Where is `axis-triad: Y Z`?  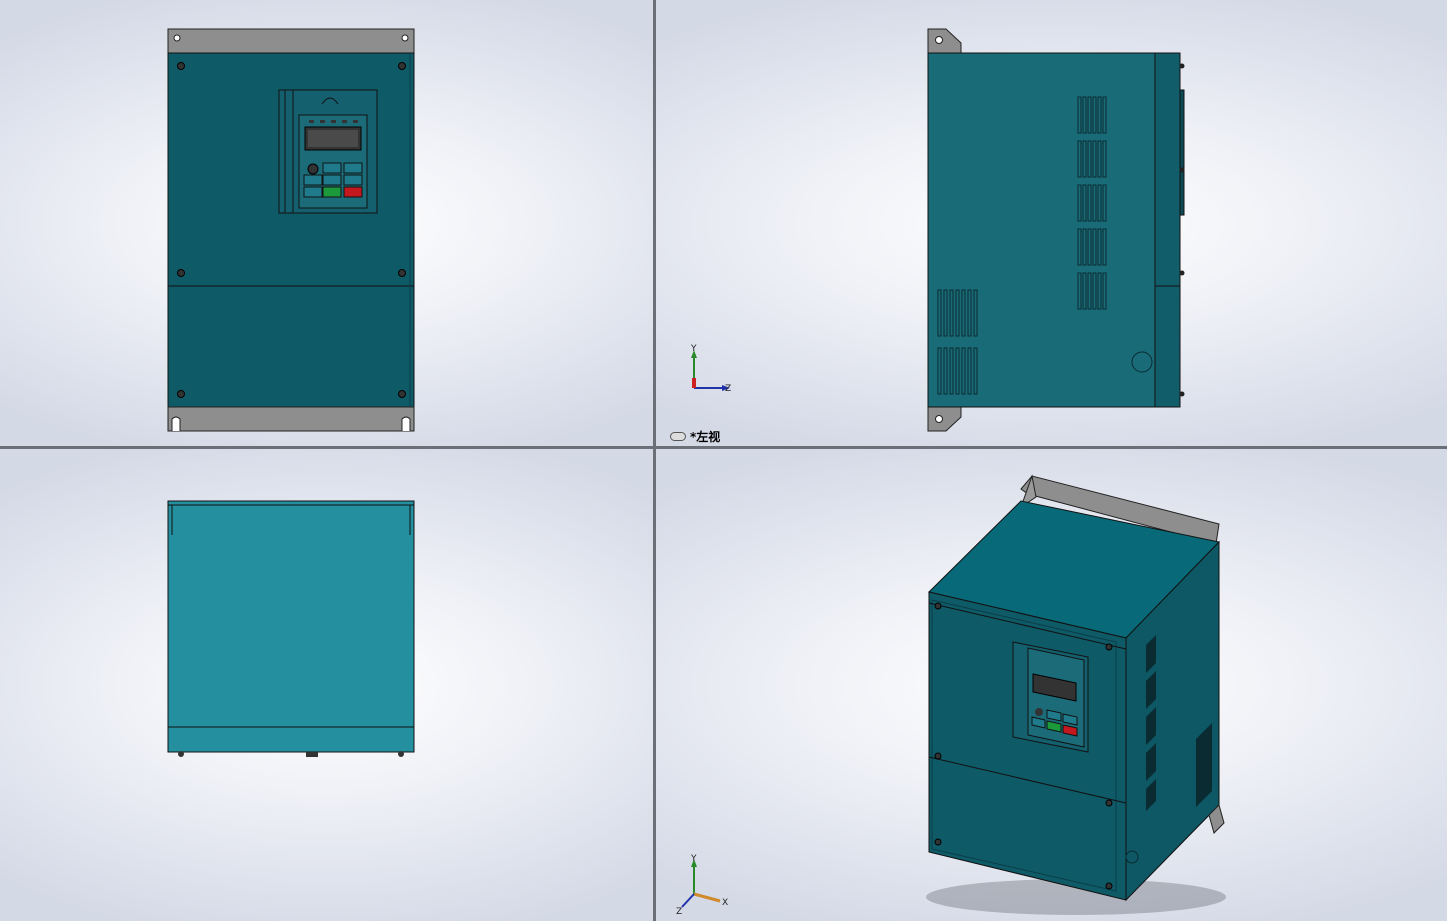
axis-triad: Y Z is located at coordinates (710, 369).